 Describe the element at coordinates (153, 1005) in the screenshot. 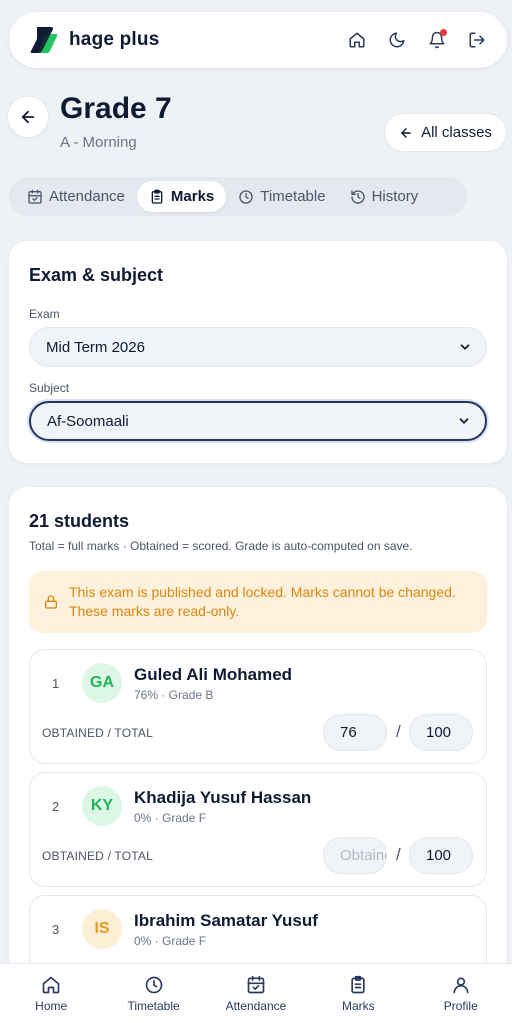

I see `nav-label: Timetable` at that location.